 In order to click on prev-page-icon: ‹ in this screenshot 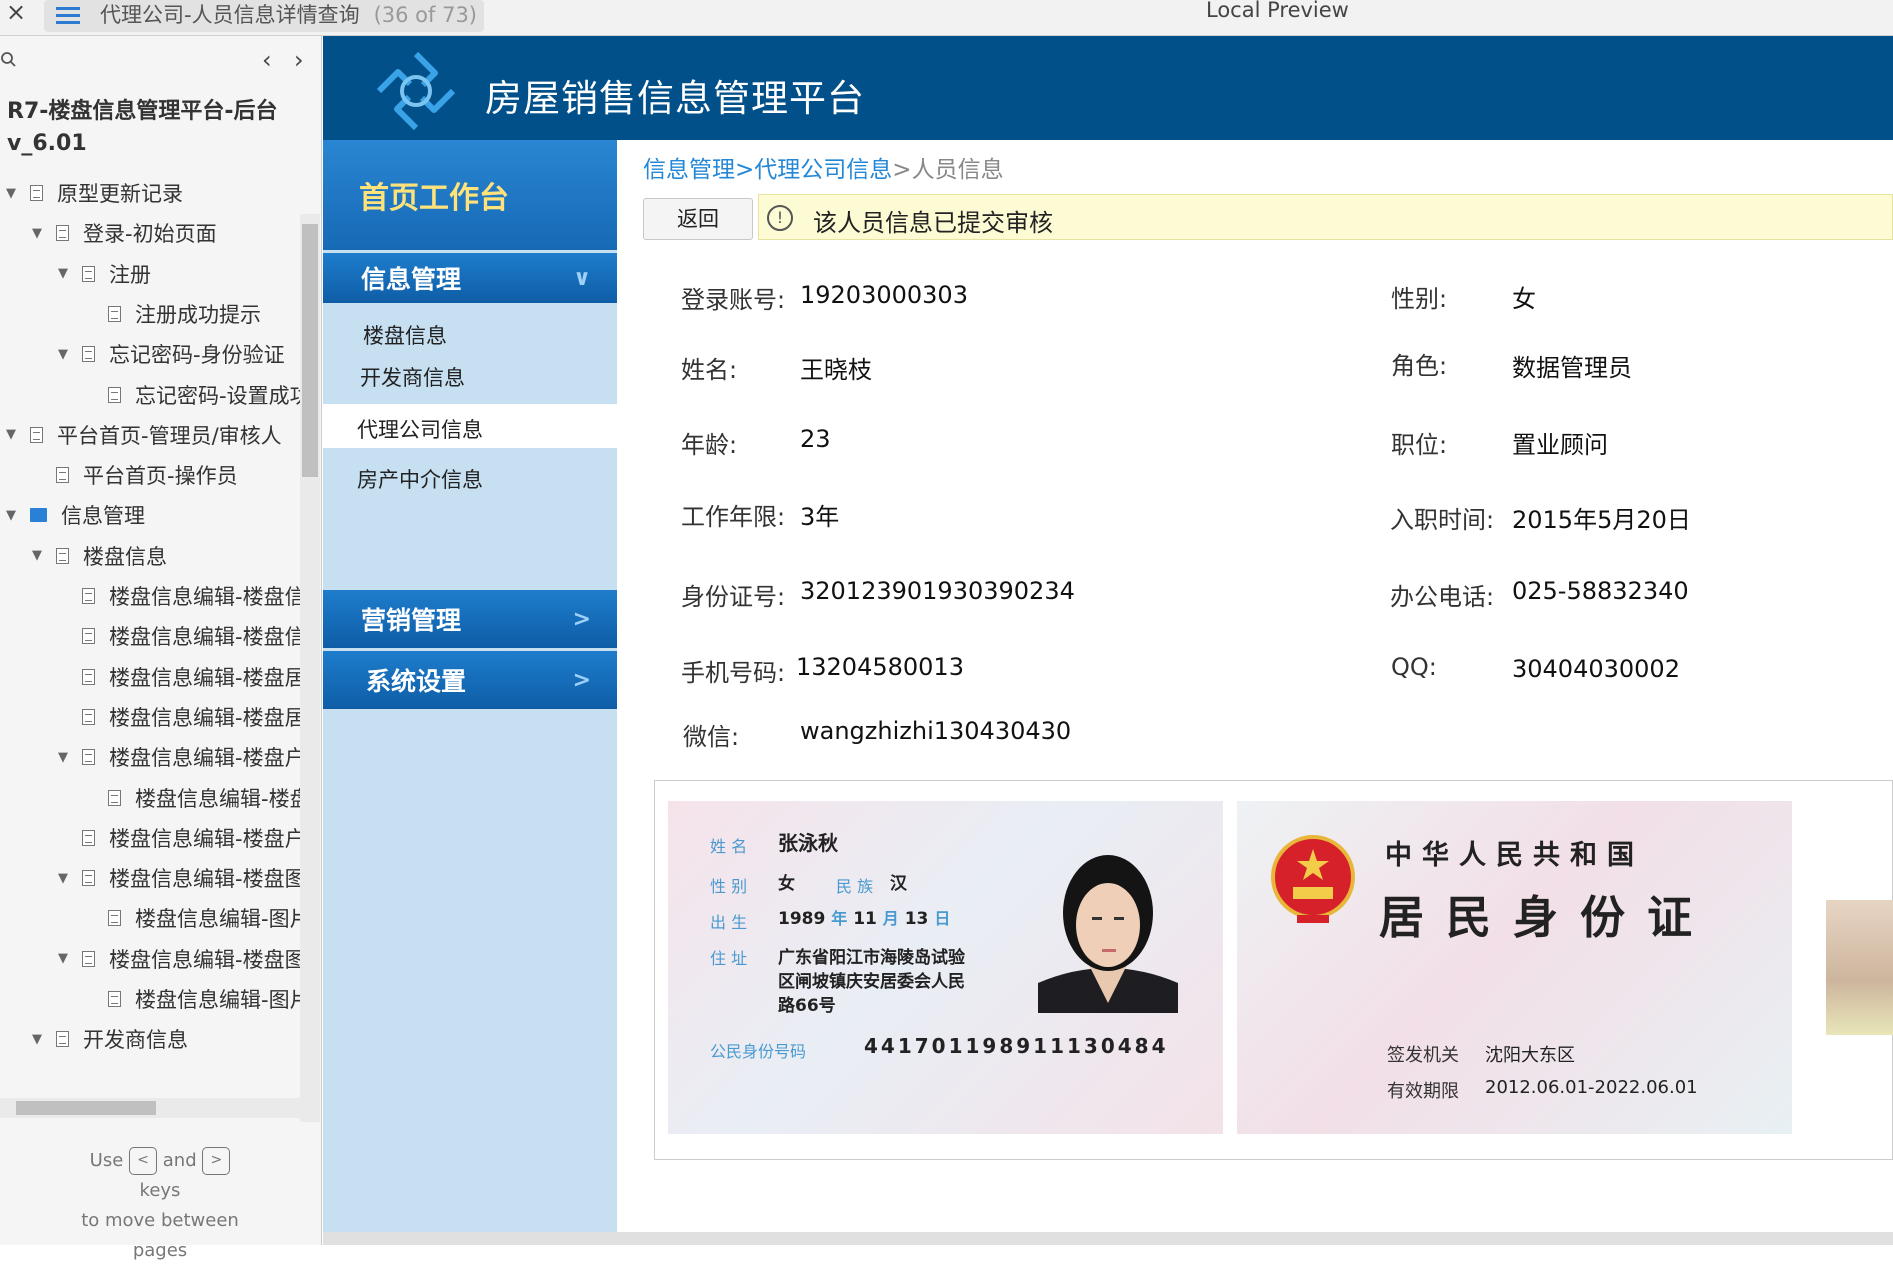, I will do `click(267, 60)`.